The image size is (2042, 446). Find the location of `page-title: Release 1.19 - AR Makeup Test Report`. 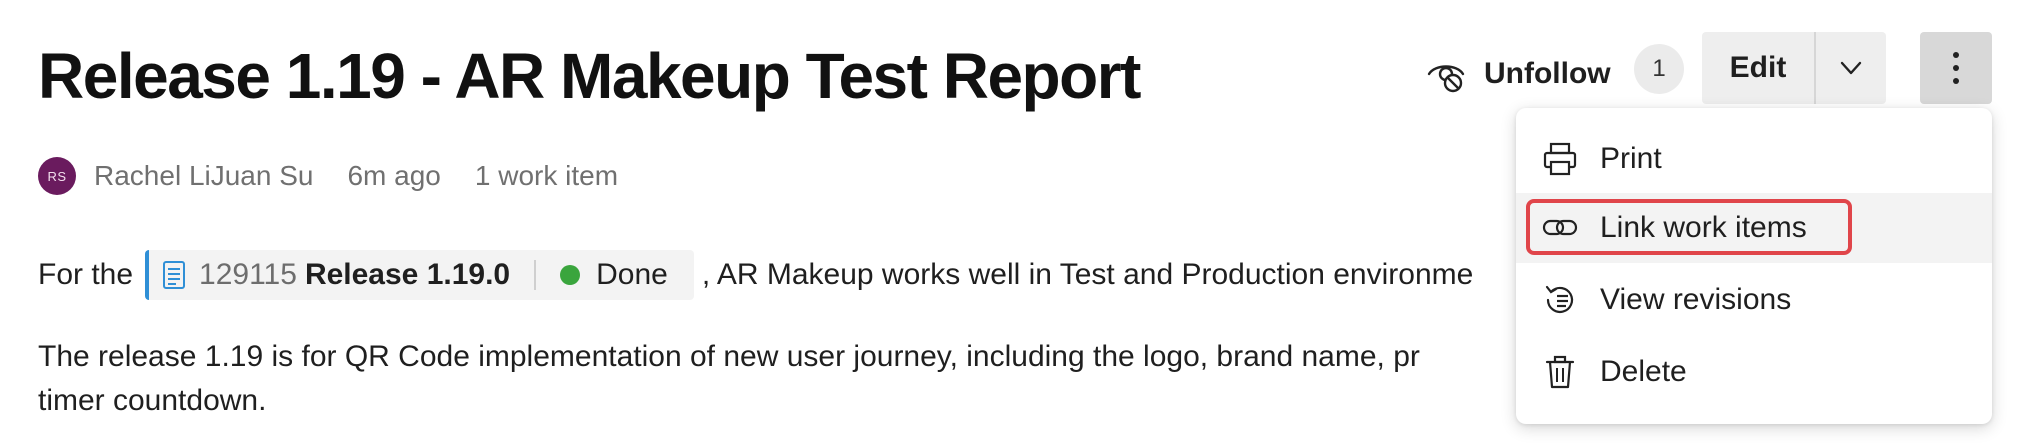

page-title: Release 1.19 - AR Makeup Test Report is located at coordinates (589, 76).